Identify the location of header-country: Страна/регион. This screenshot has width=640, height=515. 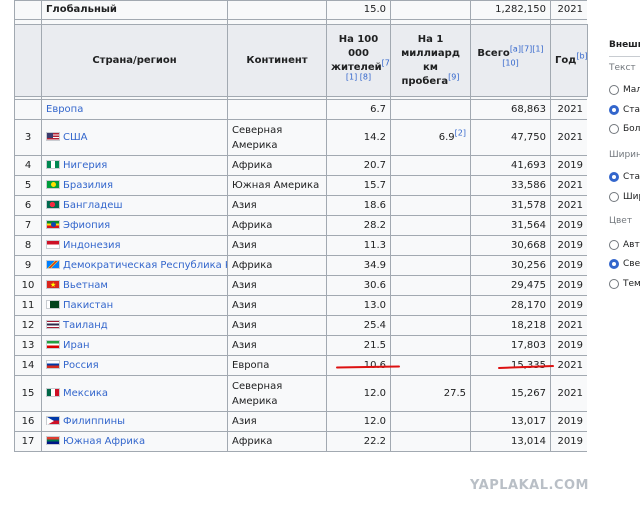
(134, 60).